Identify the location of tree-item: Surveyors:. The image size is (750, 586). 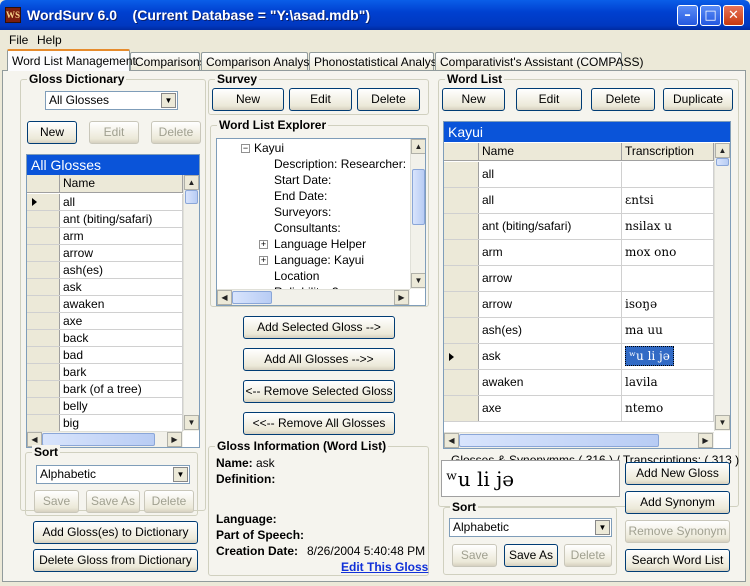
(302, 212).